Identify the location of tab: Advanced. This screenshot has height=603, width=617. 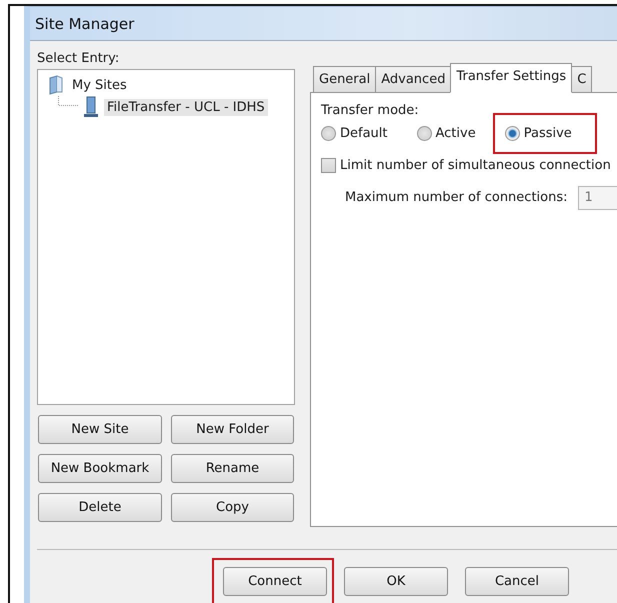
(413, 79).